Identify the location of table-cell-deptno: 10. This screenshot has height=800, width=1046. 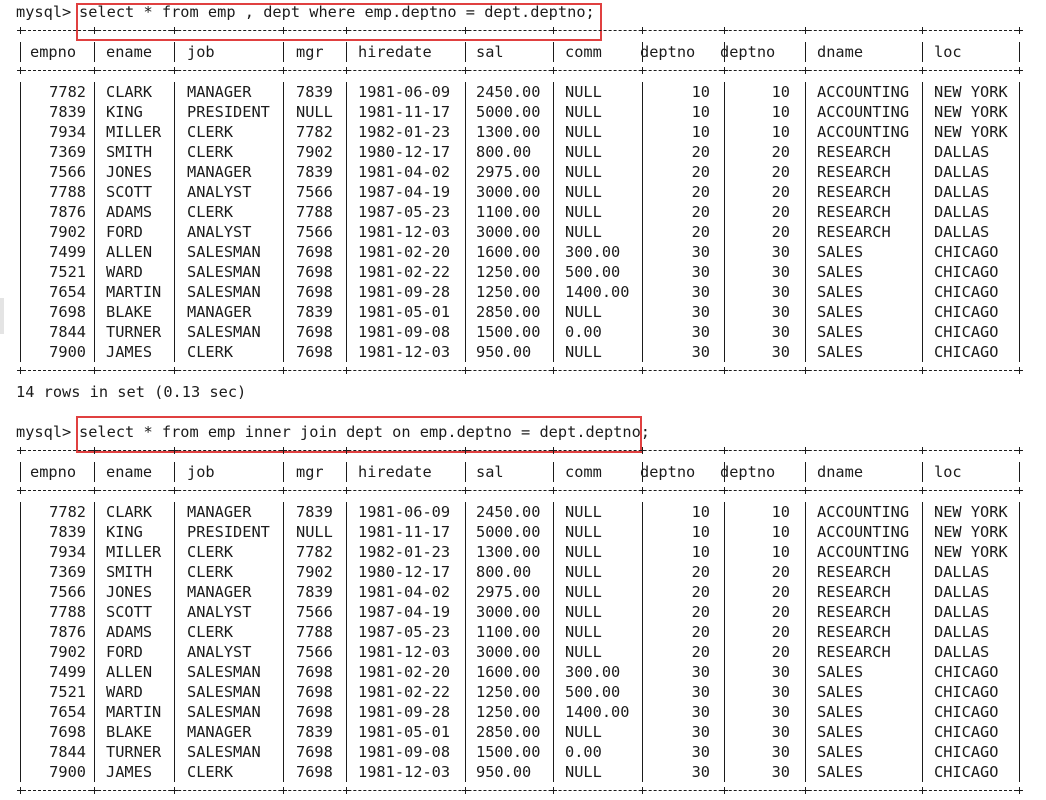
(700, 112).